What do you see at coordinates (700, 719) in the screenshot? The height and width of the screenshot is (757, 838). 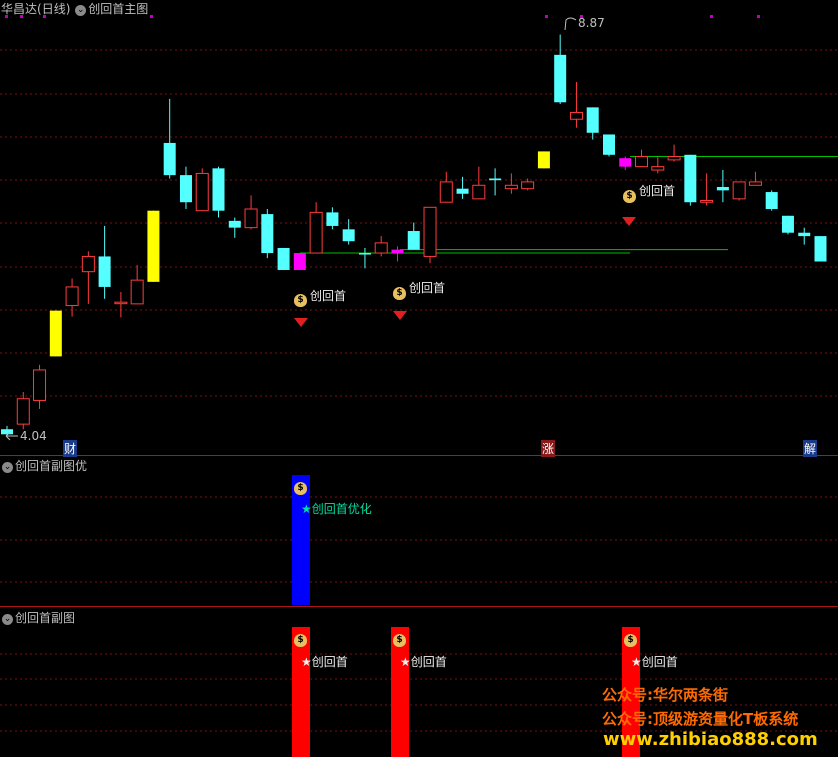 I see `watermark-line-2: 公众号:顶级游资量化T板系统` at bounding box center [700, 719].